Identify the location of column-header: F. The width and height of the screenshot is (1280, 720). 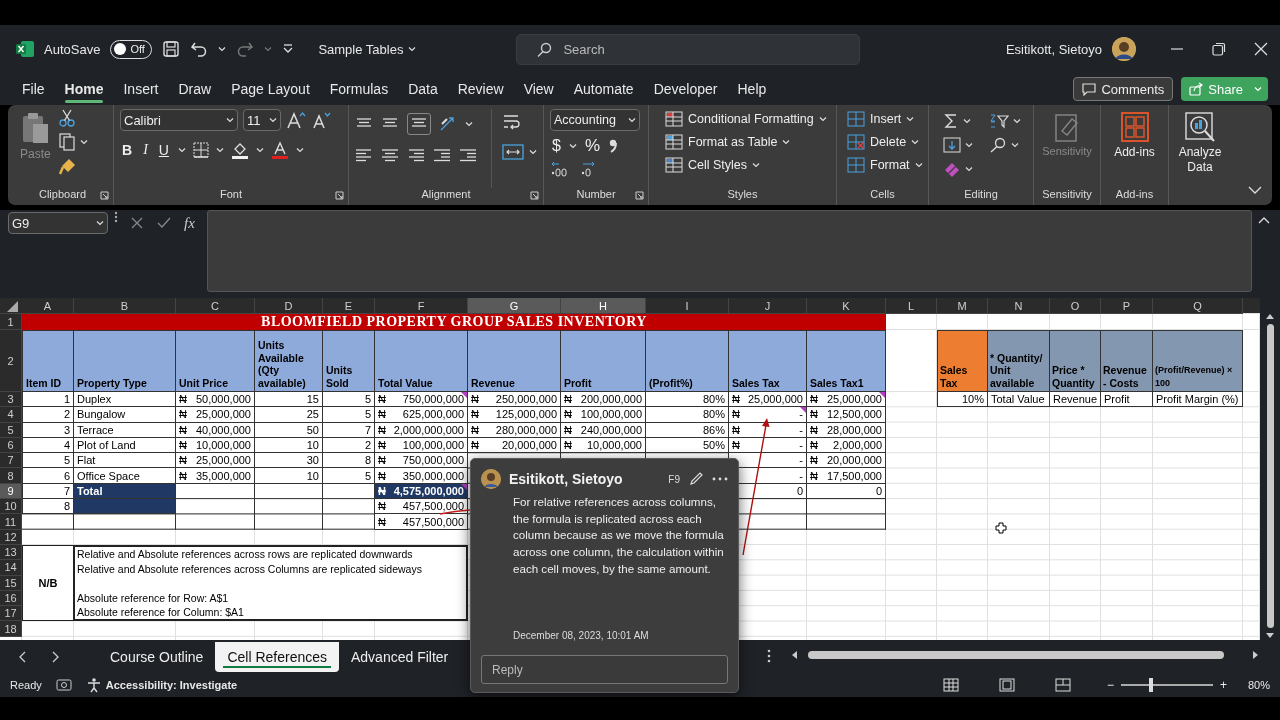
(421, 306).